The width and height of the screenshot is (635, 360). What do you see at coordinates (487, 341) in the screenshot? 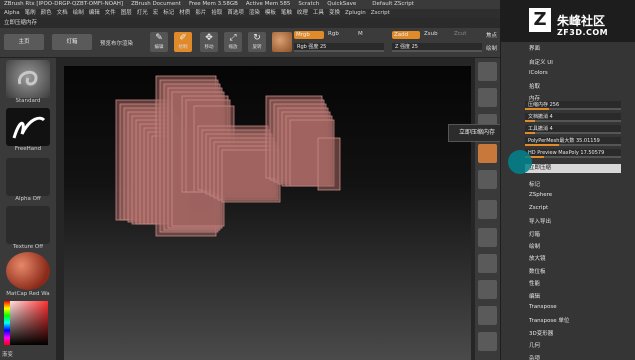
I see `rotate-view-button` at bounding box center [487, 341].